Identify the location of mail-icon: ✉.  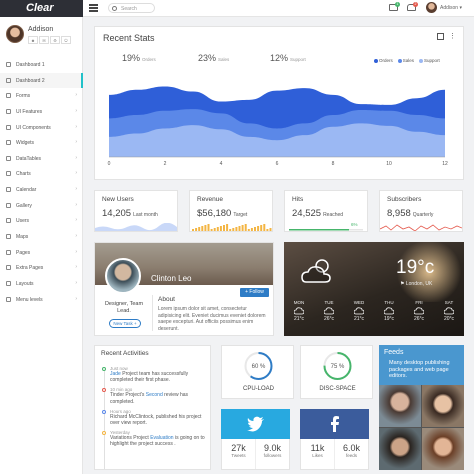
(44, 40).